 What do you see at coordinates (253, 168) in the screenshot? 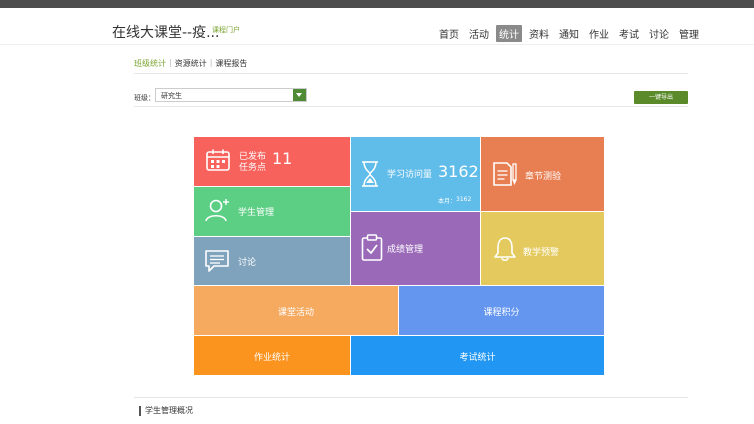
I see `tasks-label-line2: 任务点` at bounding box center [253, 168].